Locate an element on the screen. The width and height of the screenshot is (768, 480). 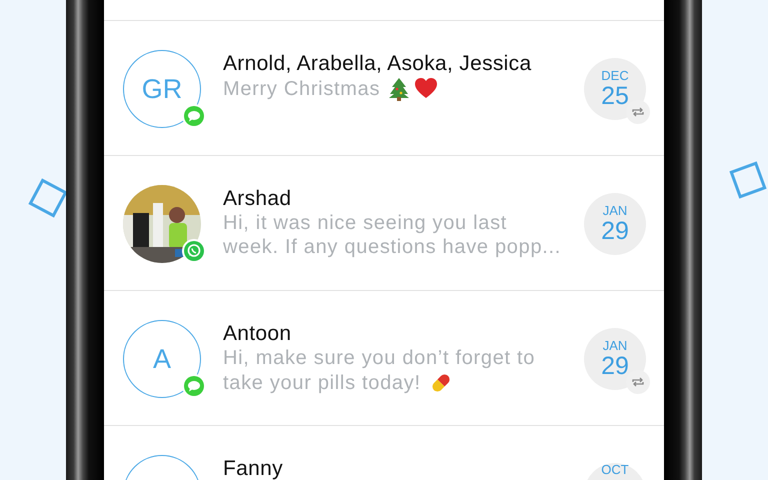
avatar-initials: A is located at coordinates (161, 359).